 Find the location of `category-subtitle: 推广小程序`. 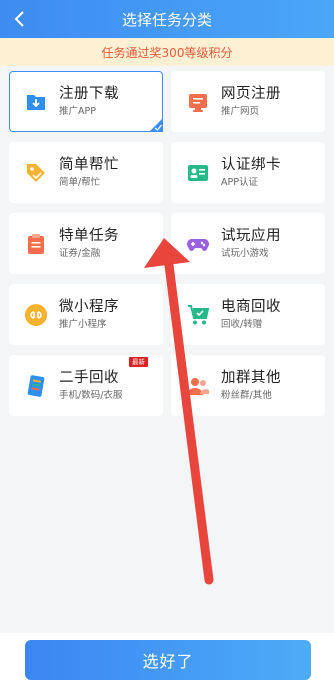

category-subtitle: 推广小程序 is located at coordinates (83, 324).